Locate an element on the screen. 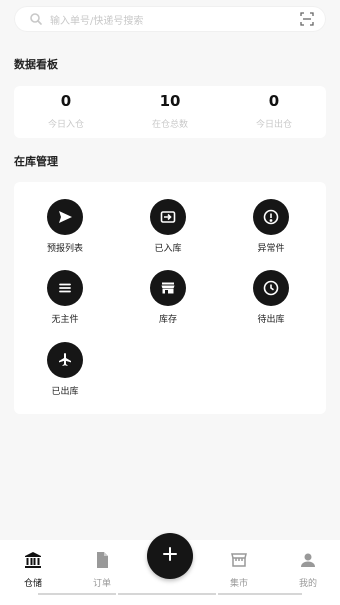 Image resolution: width=340 pixels, height=605 pixels. grid-label: 已出库 is located at coordinates (65, 392).